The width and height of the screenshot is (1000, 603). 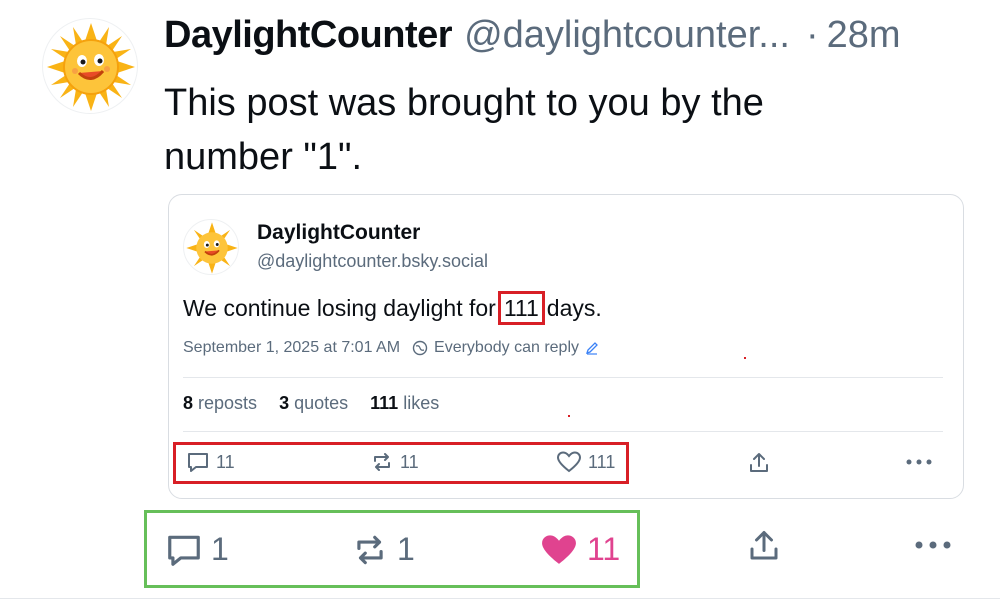 What do you see at coordinates (210, 462) in the screenshot?
I see `quoted-reply-button: 11` at bounding box center [210, 462].